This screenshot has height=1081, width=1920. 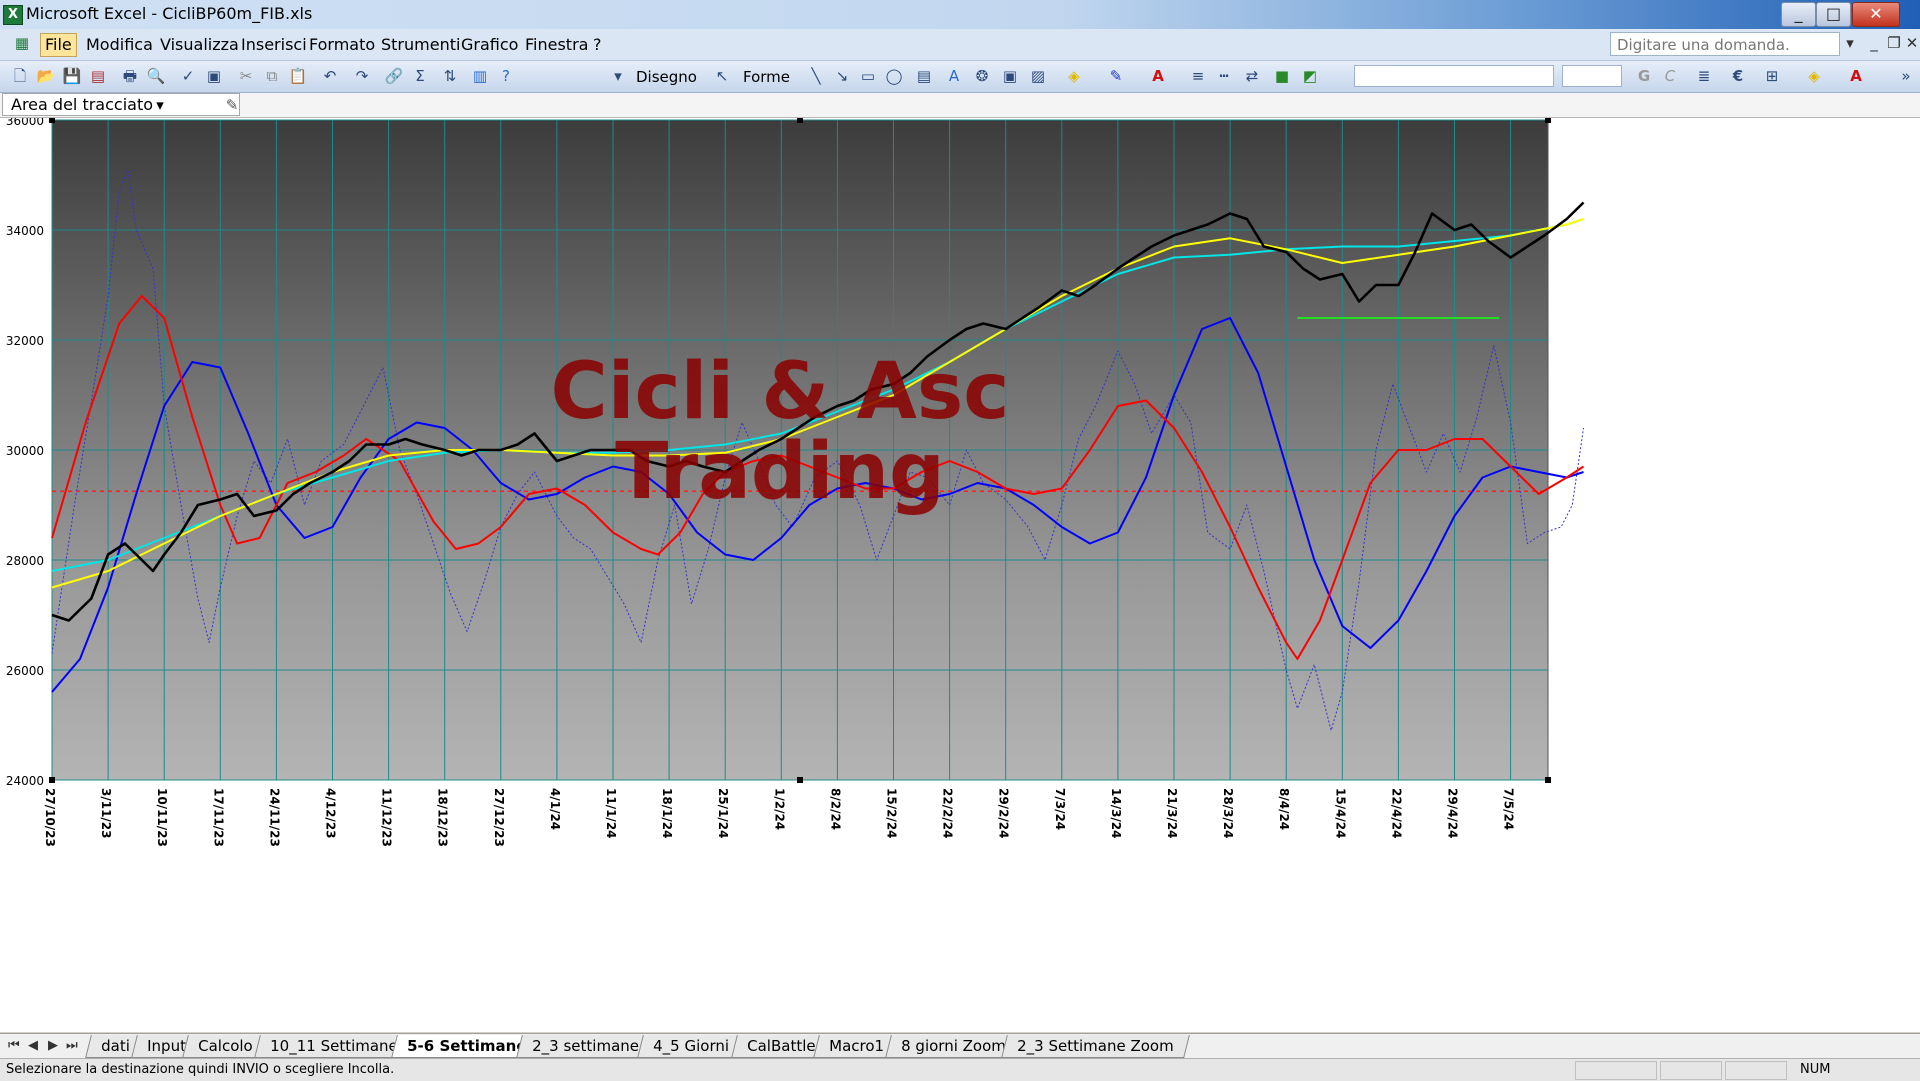 I want to click on close-button: ✕, so click(x=1876, y=14).